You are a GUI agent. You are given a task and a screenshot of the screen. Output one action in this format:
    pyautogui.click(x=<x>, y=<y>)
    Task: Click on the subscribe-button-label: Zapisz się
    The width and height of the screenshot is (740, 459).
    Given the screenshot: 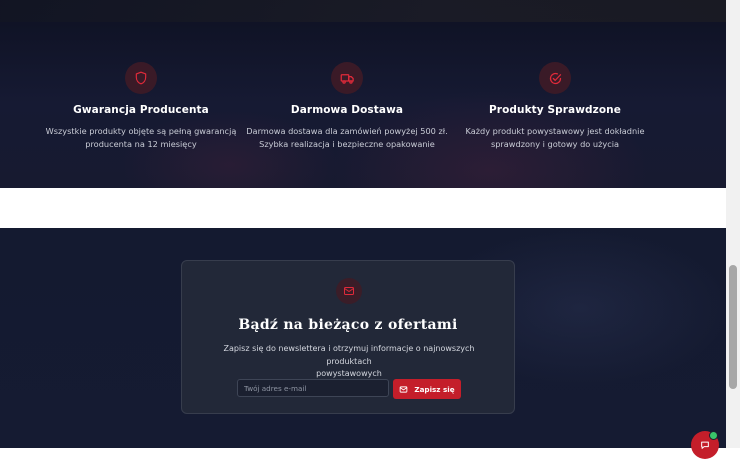 What is the action you would take?
    pyautogui.click(x=434, y=389)
    